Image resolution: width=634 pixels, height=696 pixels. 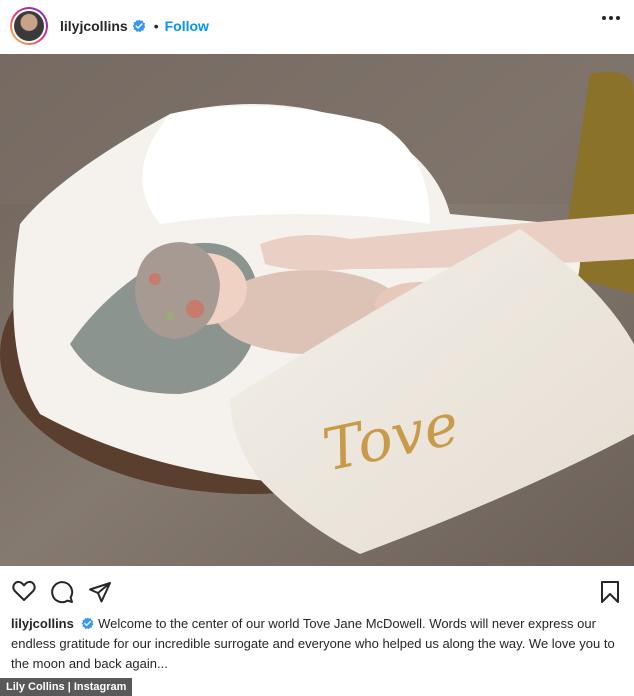 What do you see at coordinates (610, 594) in the screenshot?
I see `bookmark-icon` at bounding box center [610, 594].